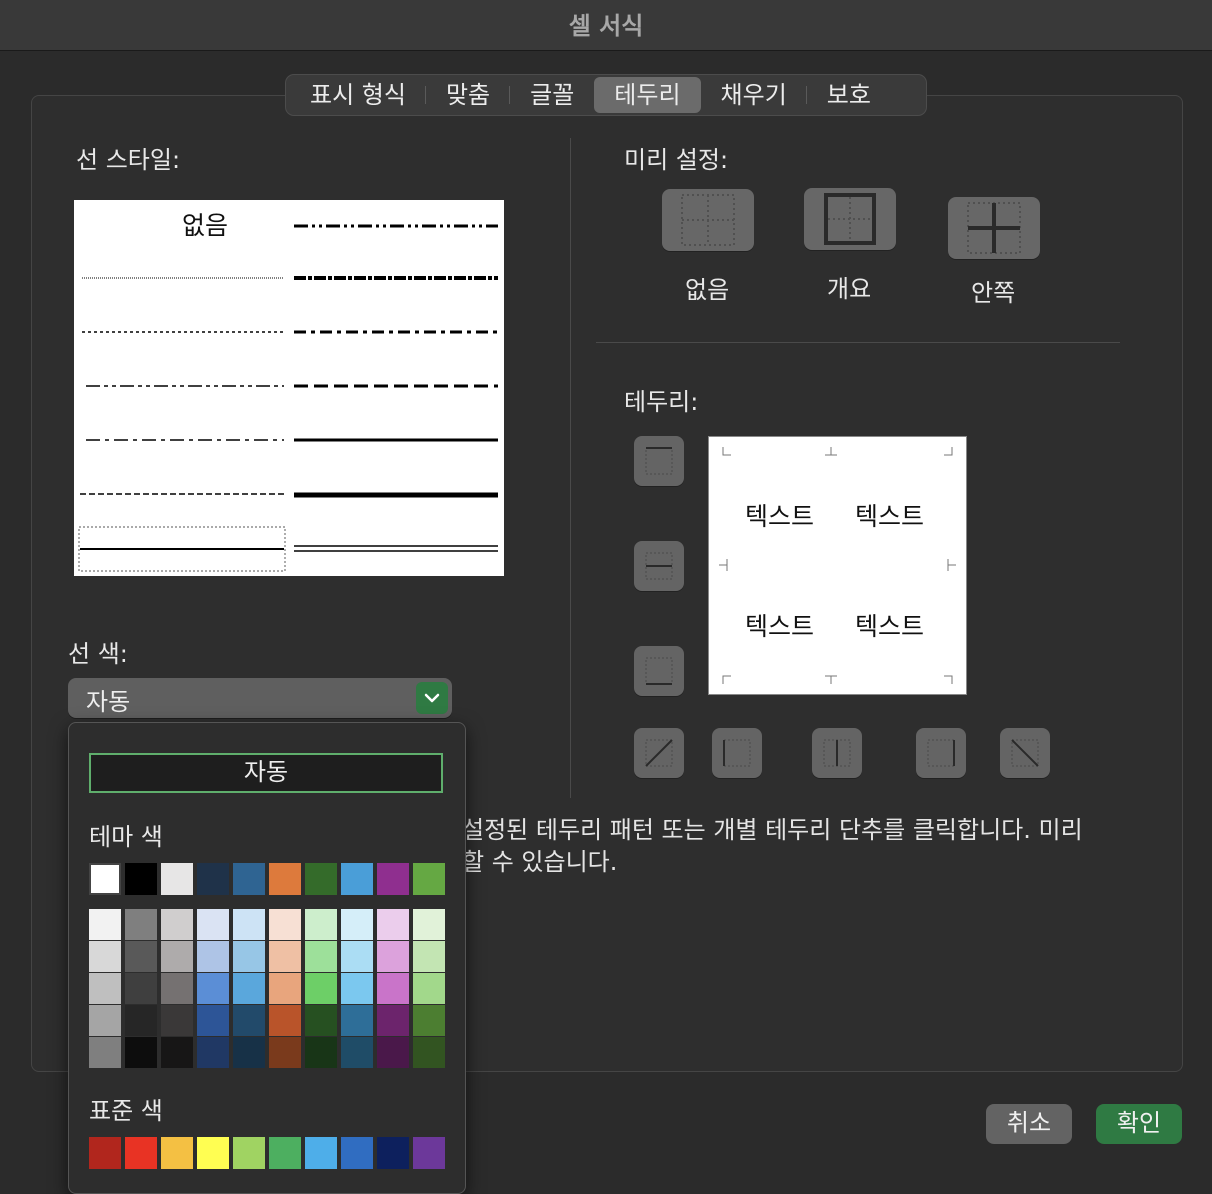  I want to click on line-style-options: 없음, so click(289, 388).